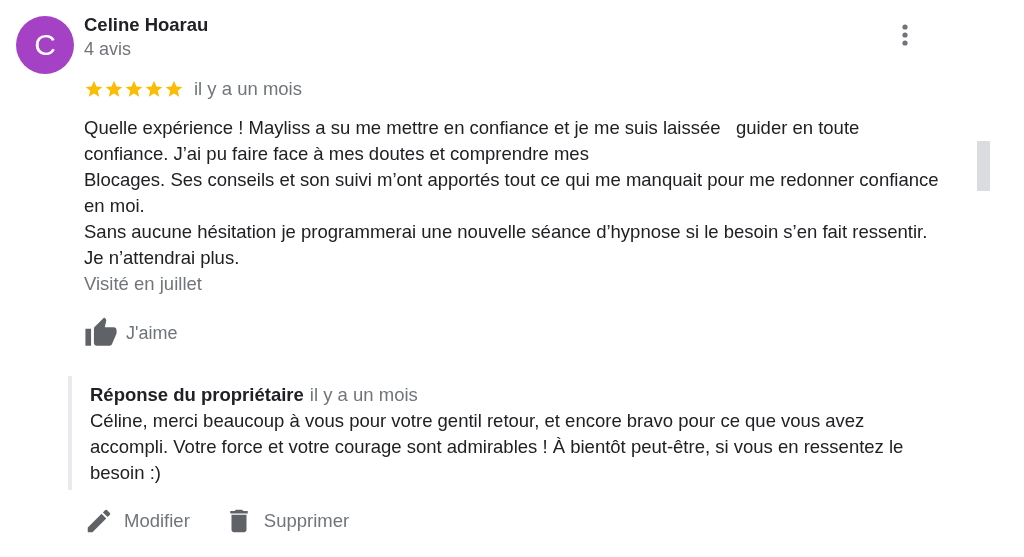  What do you see at coordinates (363, 394) in the screenshot?
I see `reply-date: il y a un mois` at bounding box center [363, 394].